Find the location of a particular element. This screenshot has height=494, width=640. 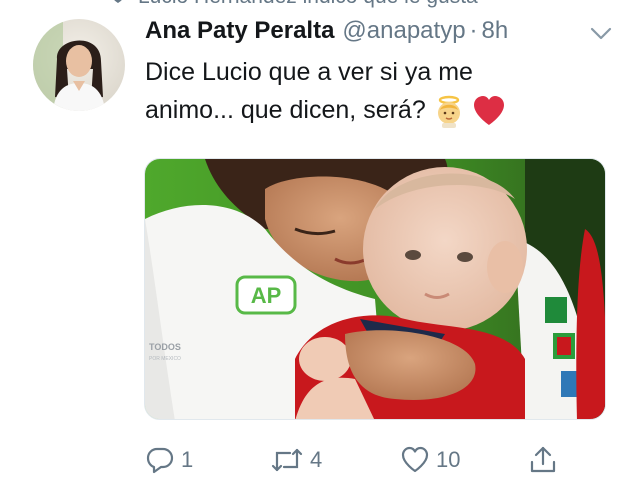

like-count: 10 is located at coordinates (448, 459).